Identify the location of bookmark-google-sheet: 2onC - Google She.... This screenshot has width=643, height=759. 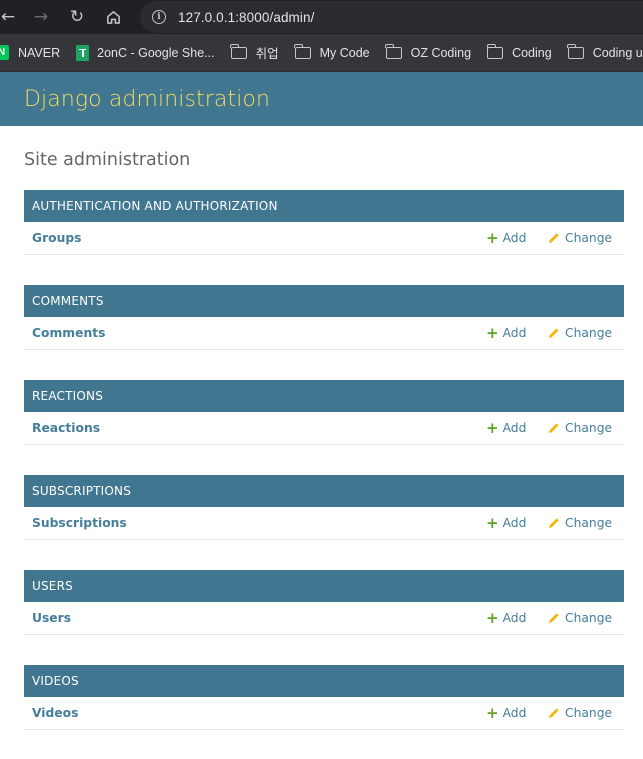
(145, 52).